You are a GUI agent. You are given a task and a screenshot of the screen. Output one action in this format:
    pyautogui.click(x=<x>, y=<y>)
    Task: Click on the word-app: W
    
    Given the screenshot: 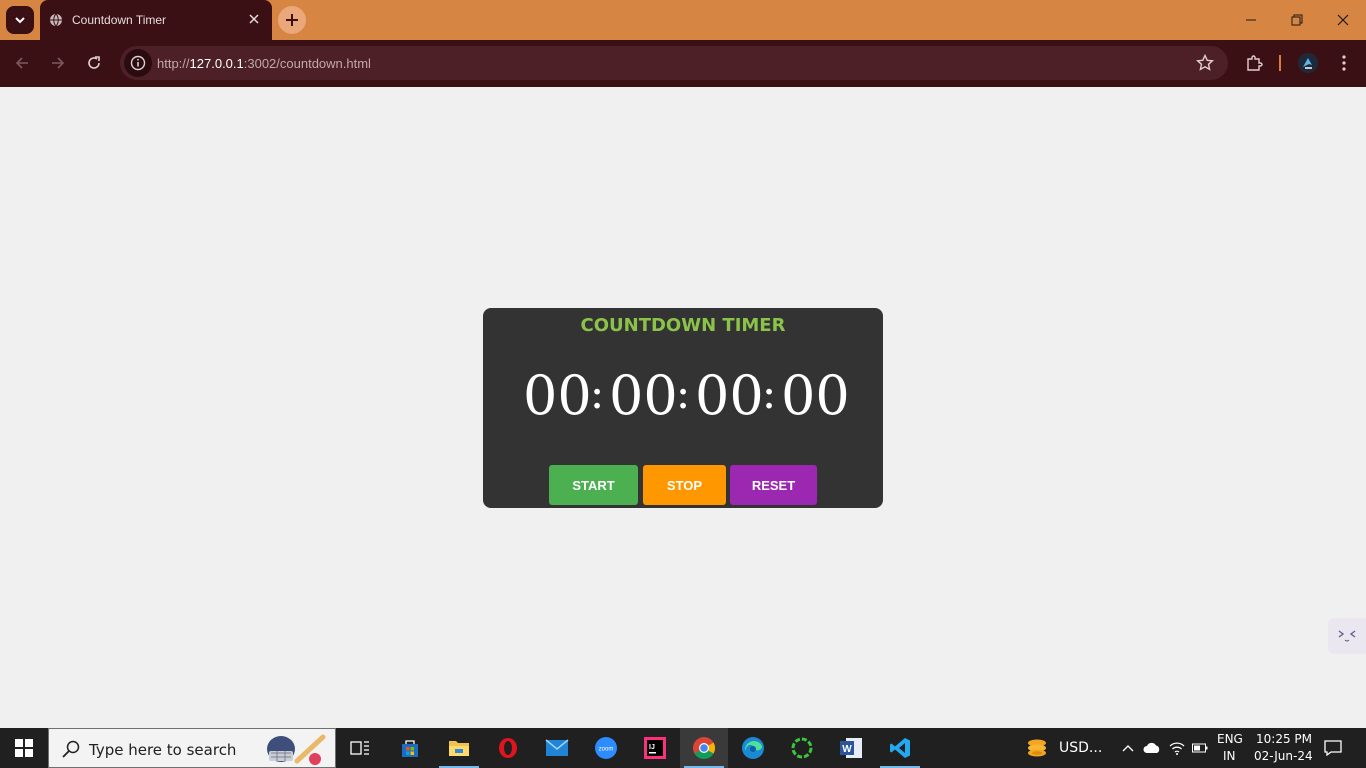 What is the action you would take?
    pyautogui.click(x=851, y=748)
    